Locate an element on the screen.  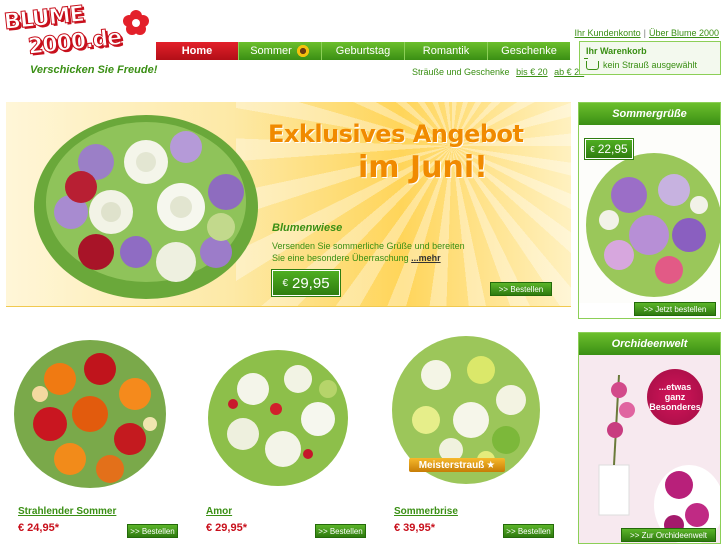
nav-label: Sommer is located at coordinates (271, 51).